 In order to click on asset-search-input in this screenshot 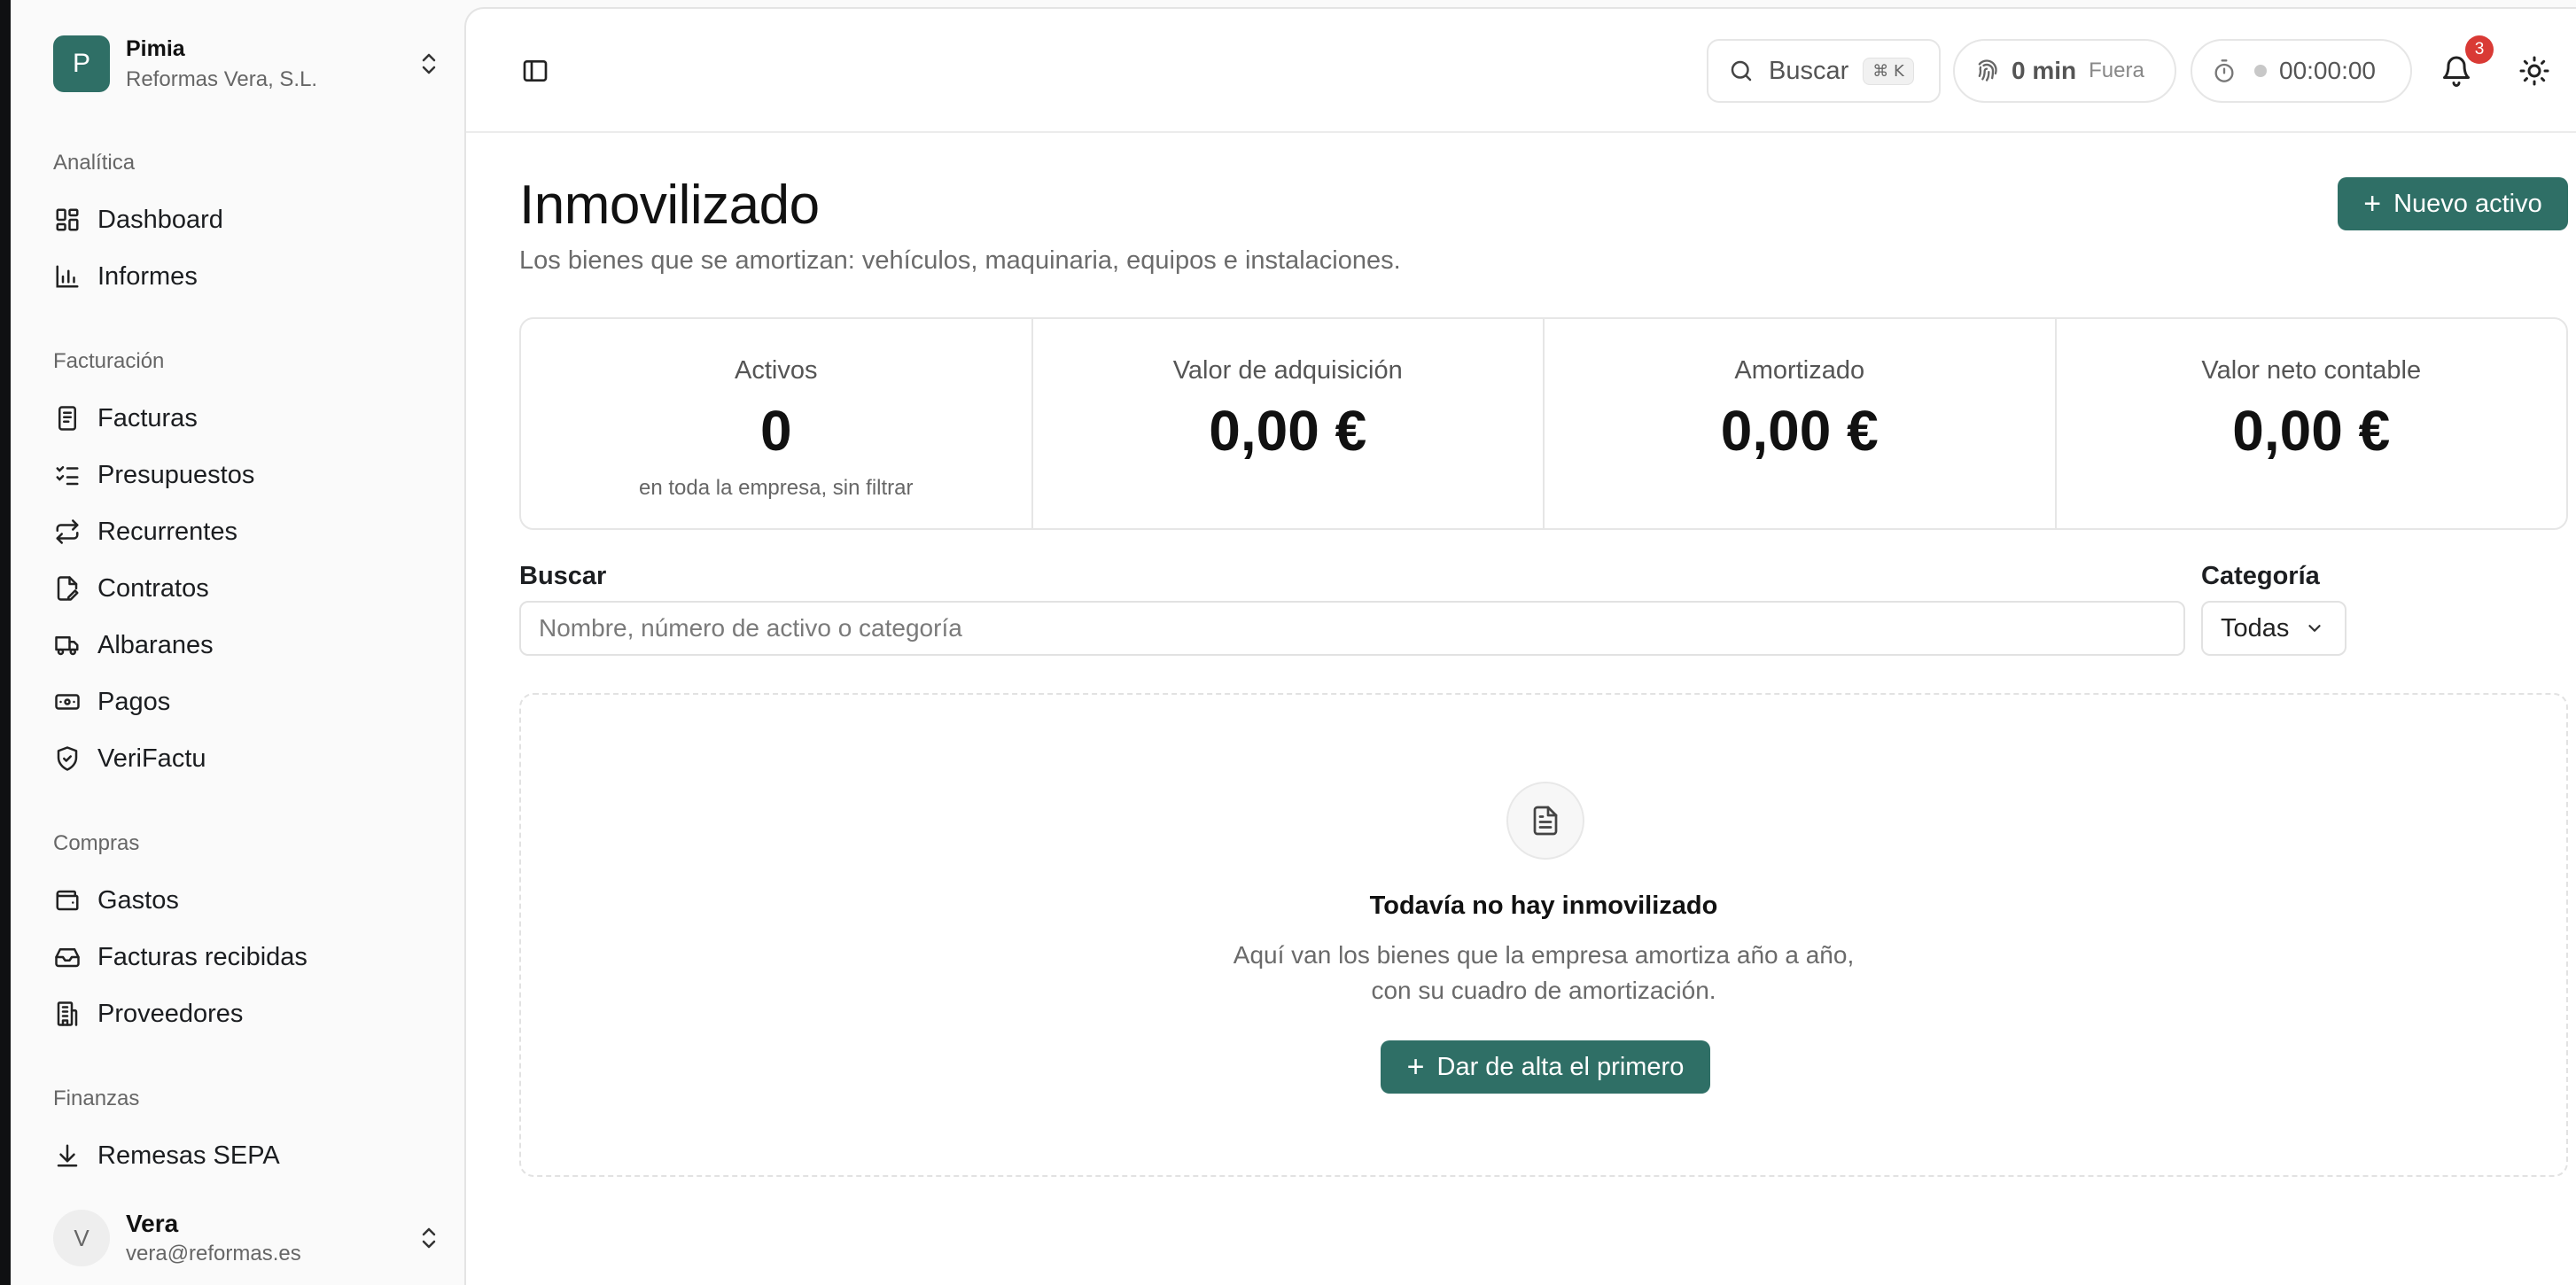, I will do `click(1352, 628)`.